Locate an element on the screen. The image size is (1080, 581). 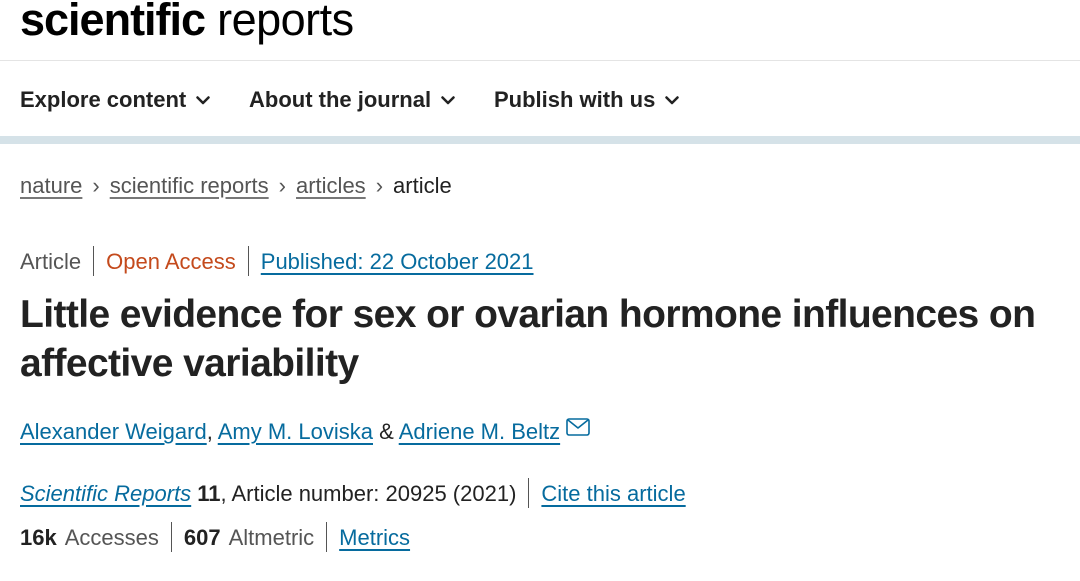
accesses-label: Accesses is located at coordinates (111, 537).